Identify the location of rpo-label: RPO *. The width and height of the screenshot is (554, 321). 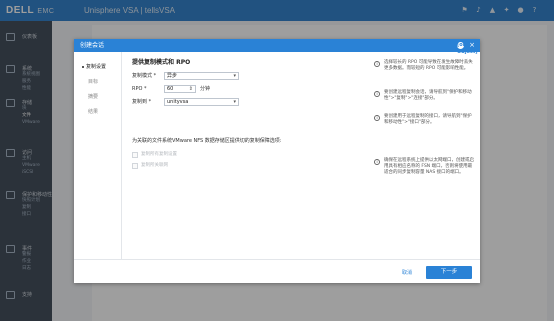
(139, 89).